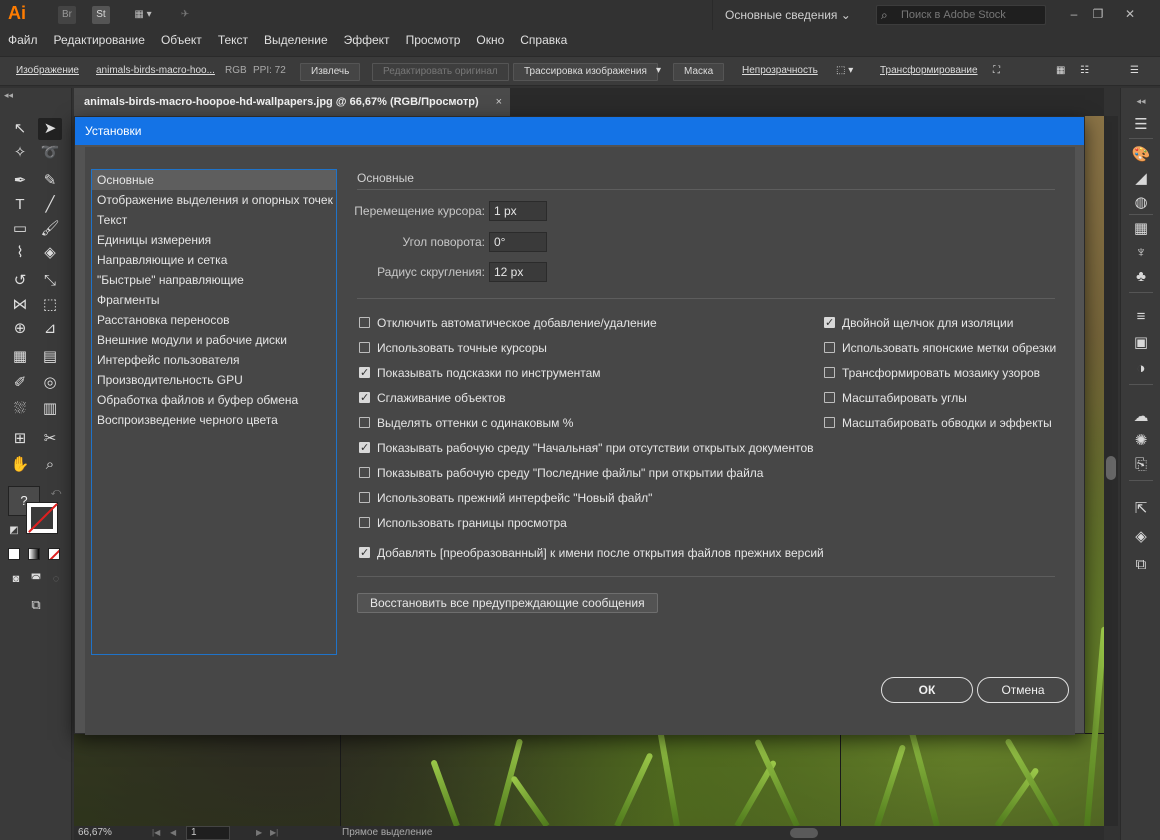  What do you see at coordinates (367, 40) in the screenshot?
I see `menu-effect: Эффект` at bounding box center [367, 40].